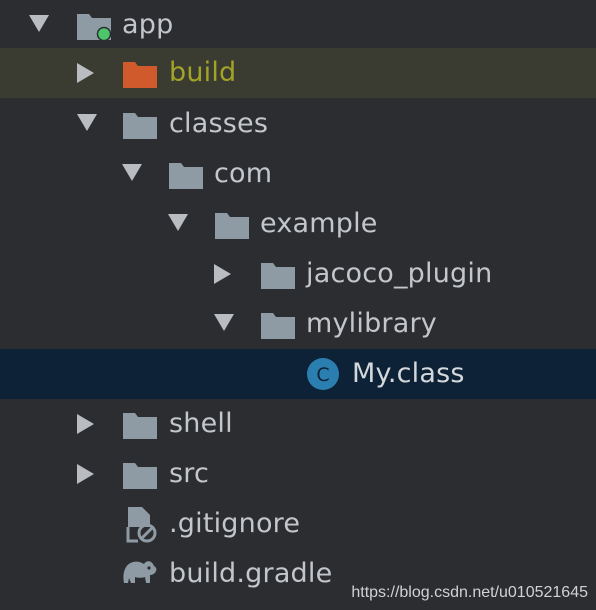 The image size is (596, 610). I want to click on tree-item-label: jacoco_plugin, so click(399, 273).